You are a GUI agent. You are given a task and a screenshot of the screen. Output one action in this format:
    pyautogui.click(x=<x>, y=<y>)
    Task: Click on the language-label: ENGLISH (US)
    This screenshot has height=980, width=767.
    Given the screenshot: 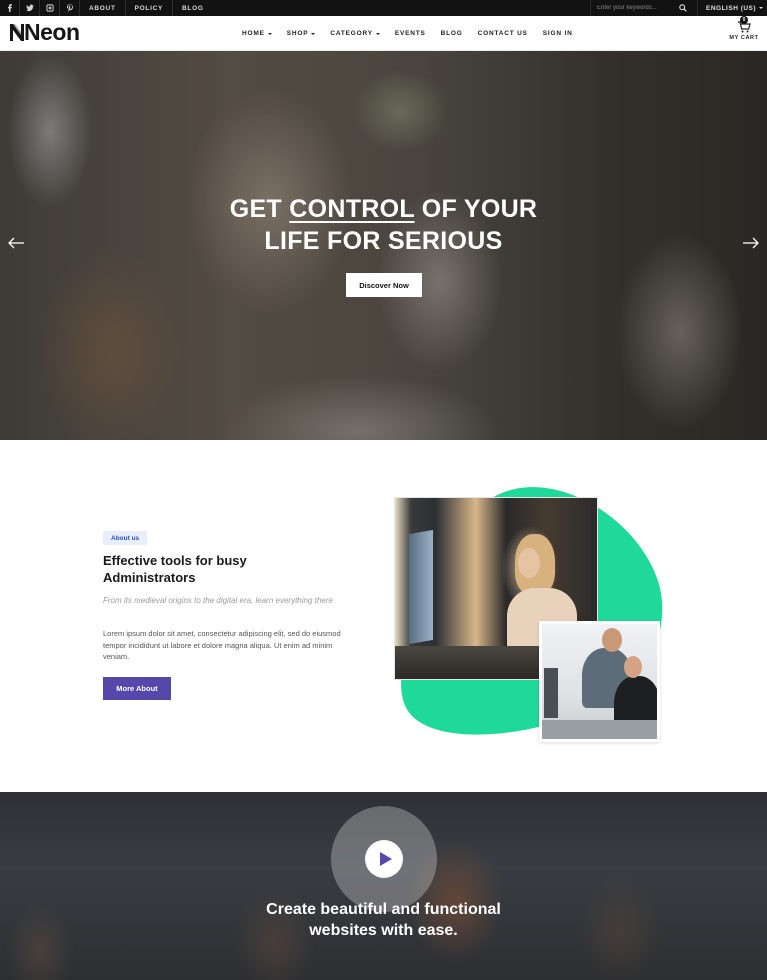 What is the action you would take?
    pyautogui.click(x=731, y=8)
    